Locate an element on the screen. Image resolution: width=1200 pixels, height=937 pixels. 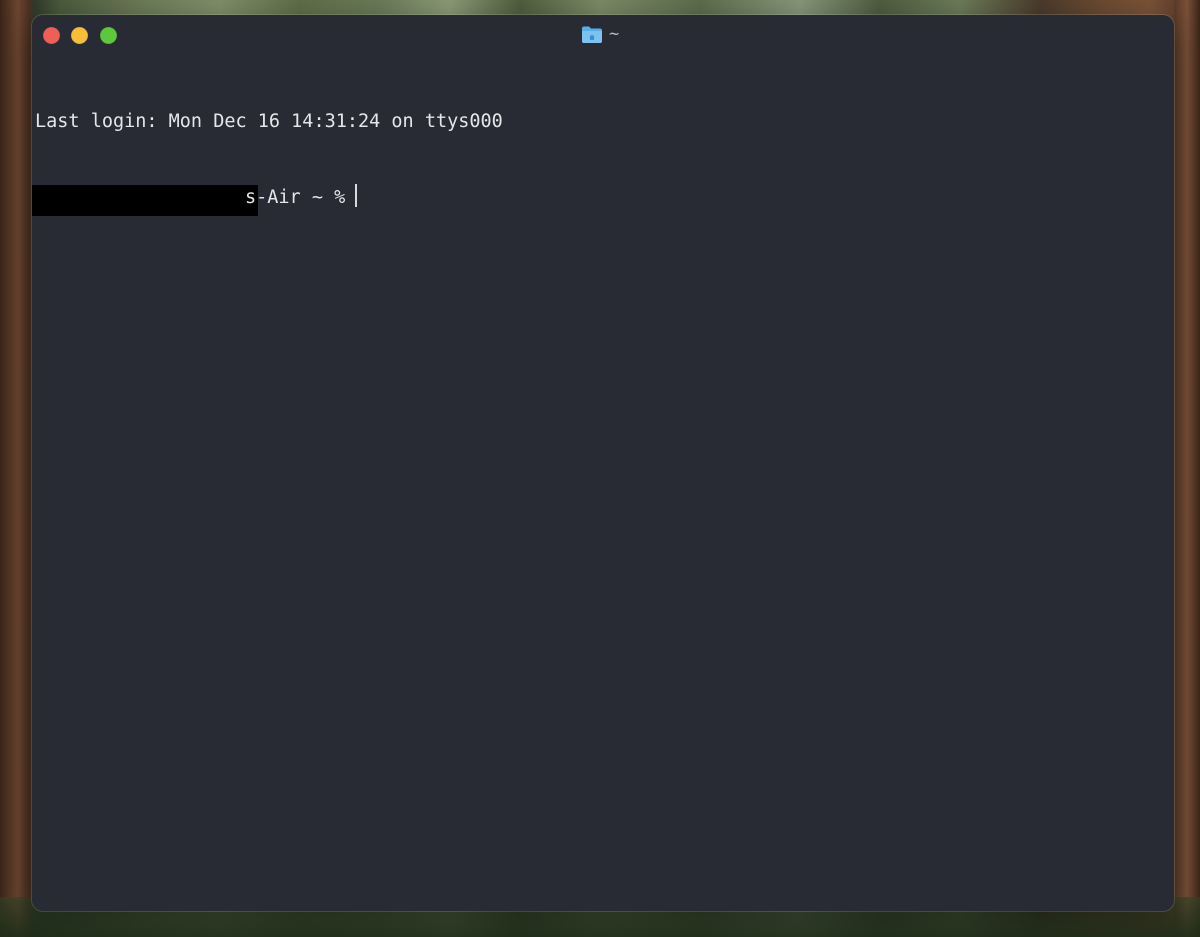
window-title-text: ~ is located at coordinates (614, 34).